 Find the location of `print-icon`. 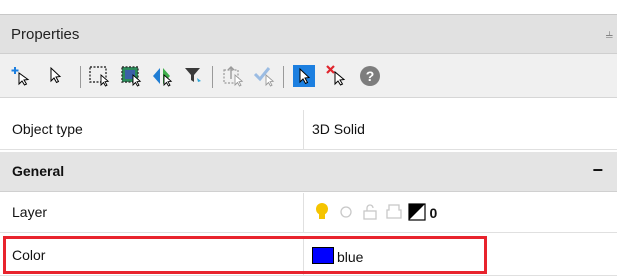

print-icon is located at coordinates (394, 211).